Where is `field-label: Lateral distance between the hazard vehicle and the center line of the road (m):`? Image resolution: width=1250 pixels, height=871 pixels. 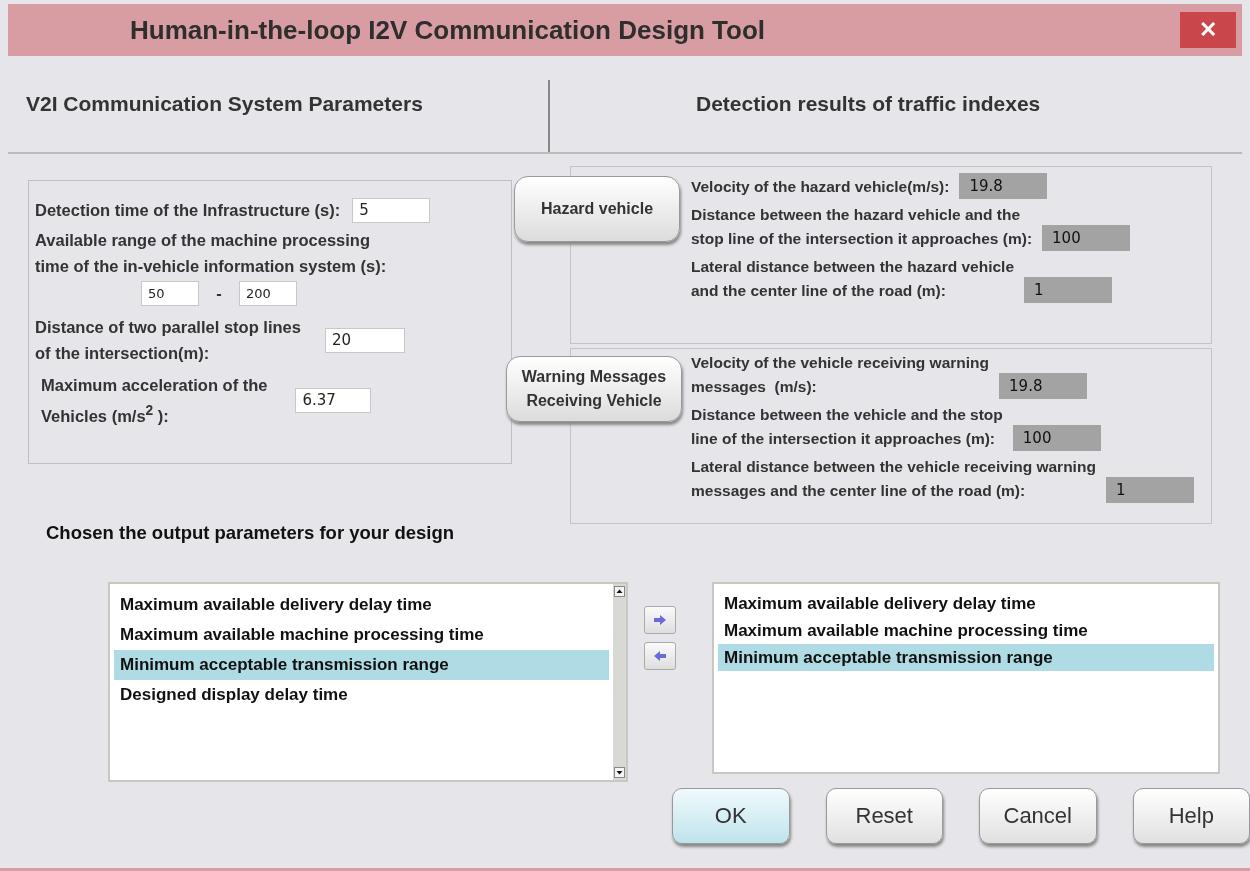
field-label: Lateral distance between the hazard vehicle and the center line of the road (m): is located at coordinates (853, 279).